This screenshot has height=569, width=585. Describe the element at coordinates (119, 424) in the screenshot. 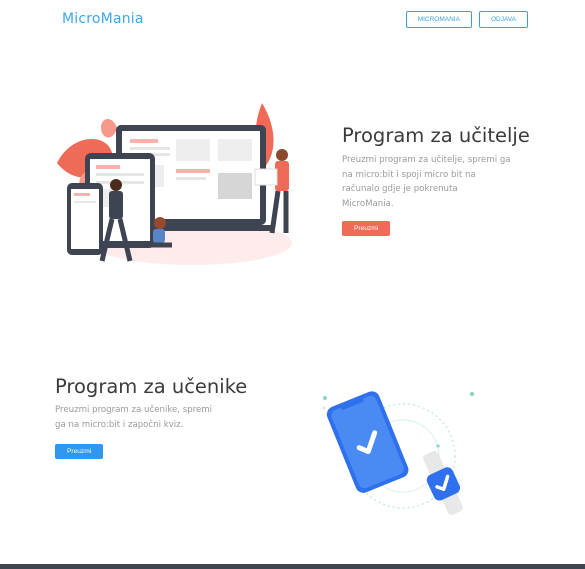

I see `student-desc-line: ga na micro:bit i započni kviz.` at that location.